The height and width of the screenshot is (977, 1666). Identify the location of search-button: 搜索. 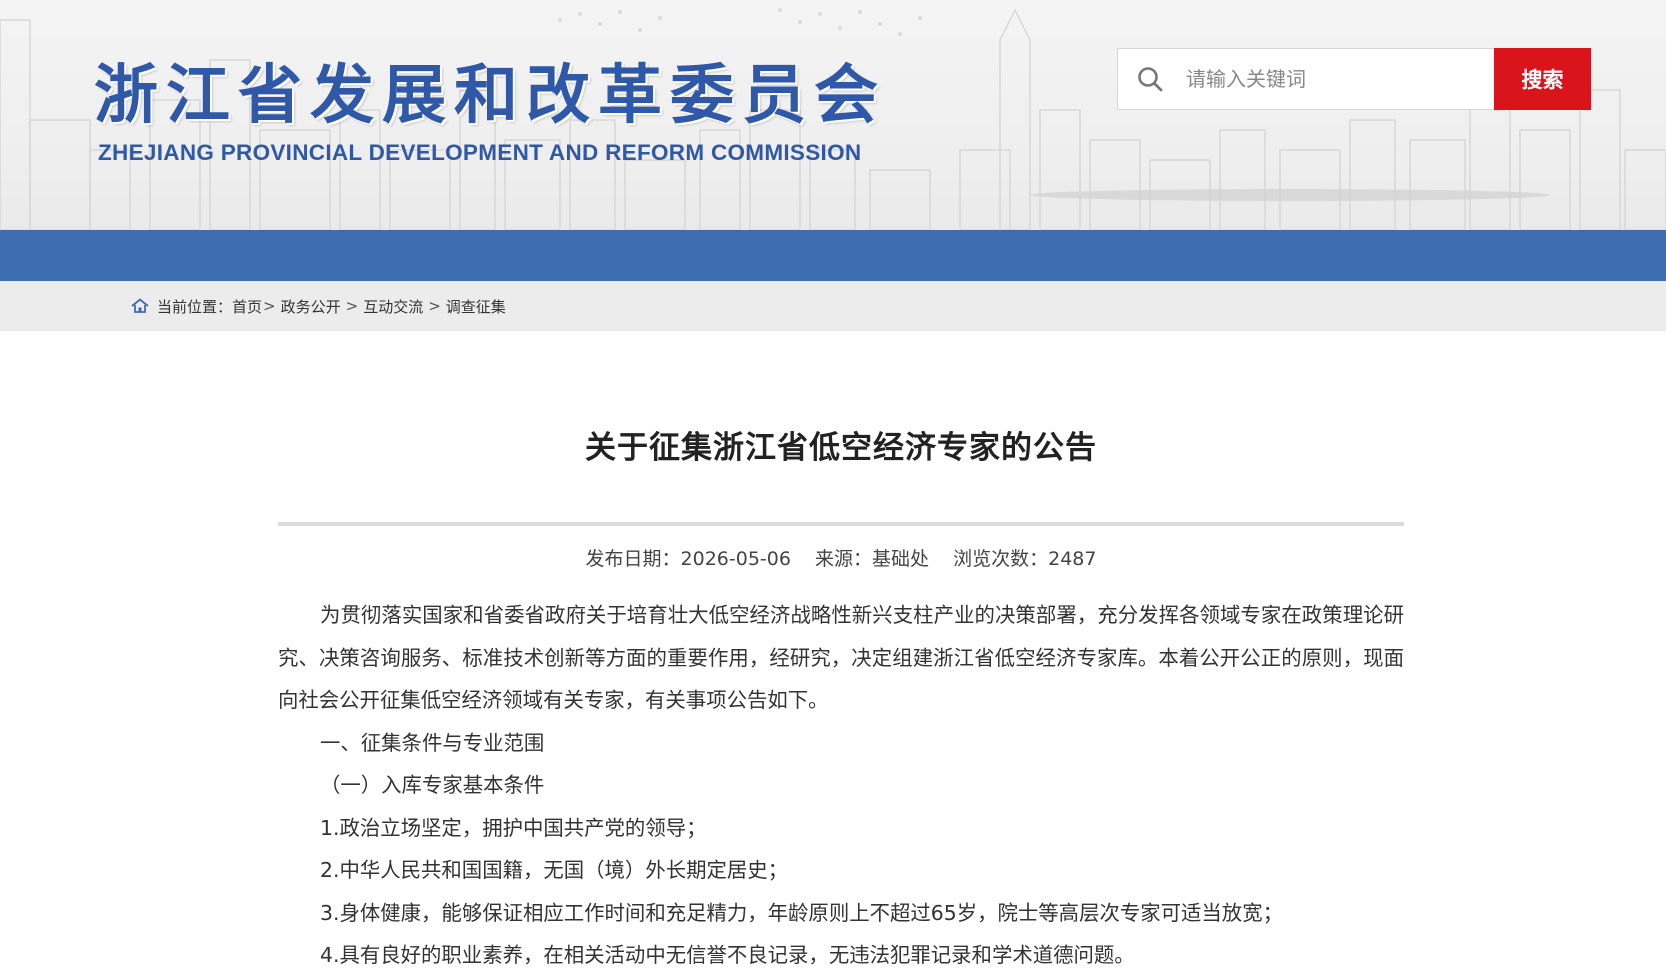
(1542, 79).